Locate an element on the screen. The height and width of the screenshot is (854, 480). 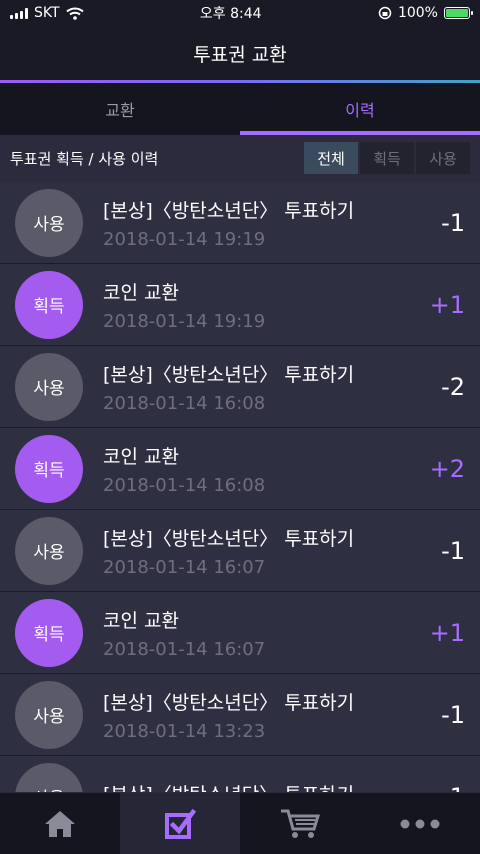
filter-buttons: 전체 획득 사용 is located at coordinates (387, 158).